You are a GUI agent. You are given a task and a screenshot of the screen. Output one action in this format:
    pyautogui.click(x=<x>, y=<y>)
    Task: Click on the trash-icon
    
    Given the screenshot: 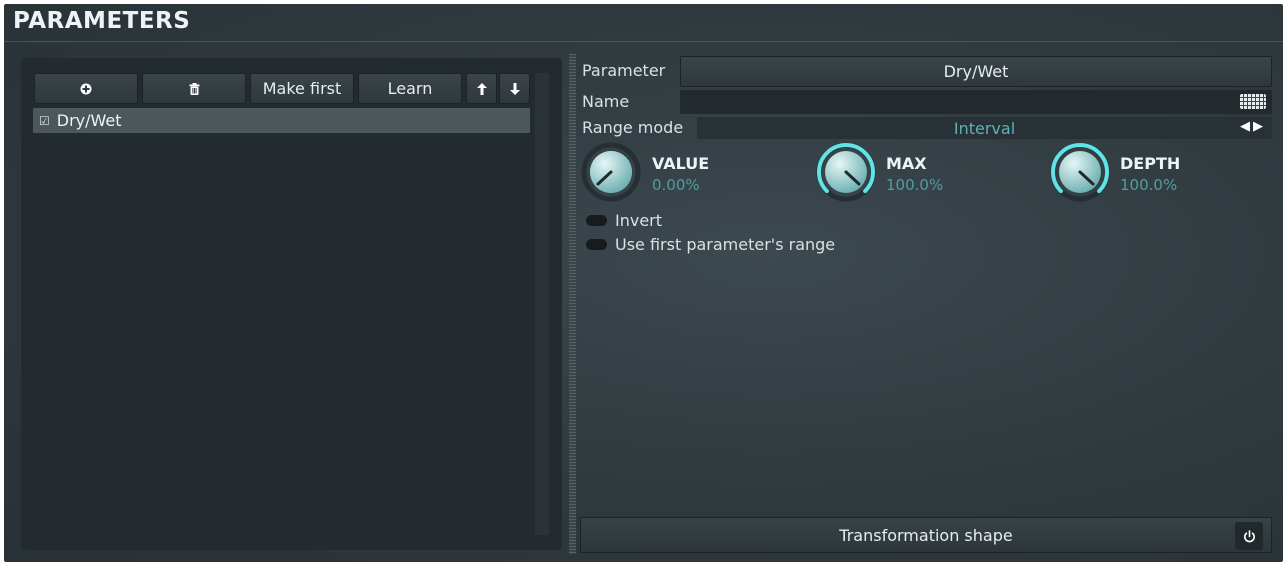 What is the action you would take?
    pyautogui.click(x=194, y=88)
    